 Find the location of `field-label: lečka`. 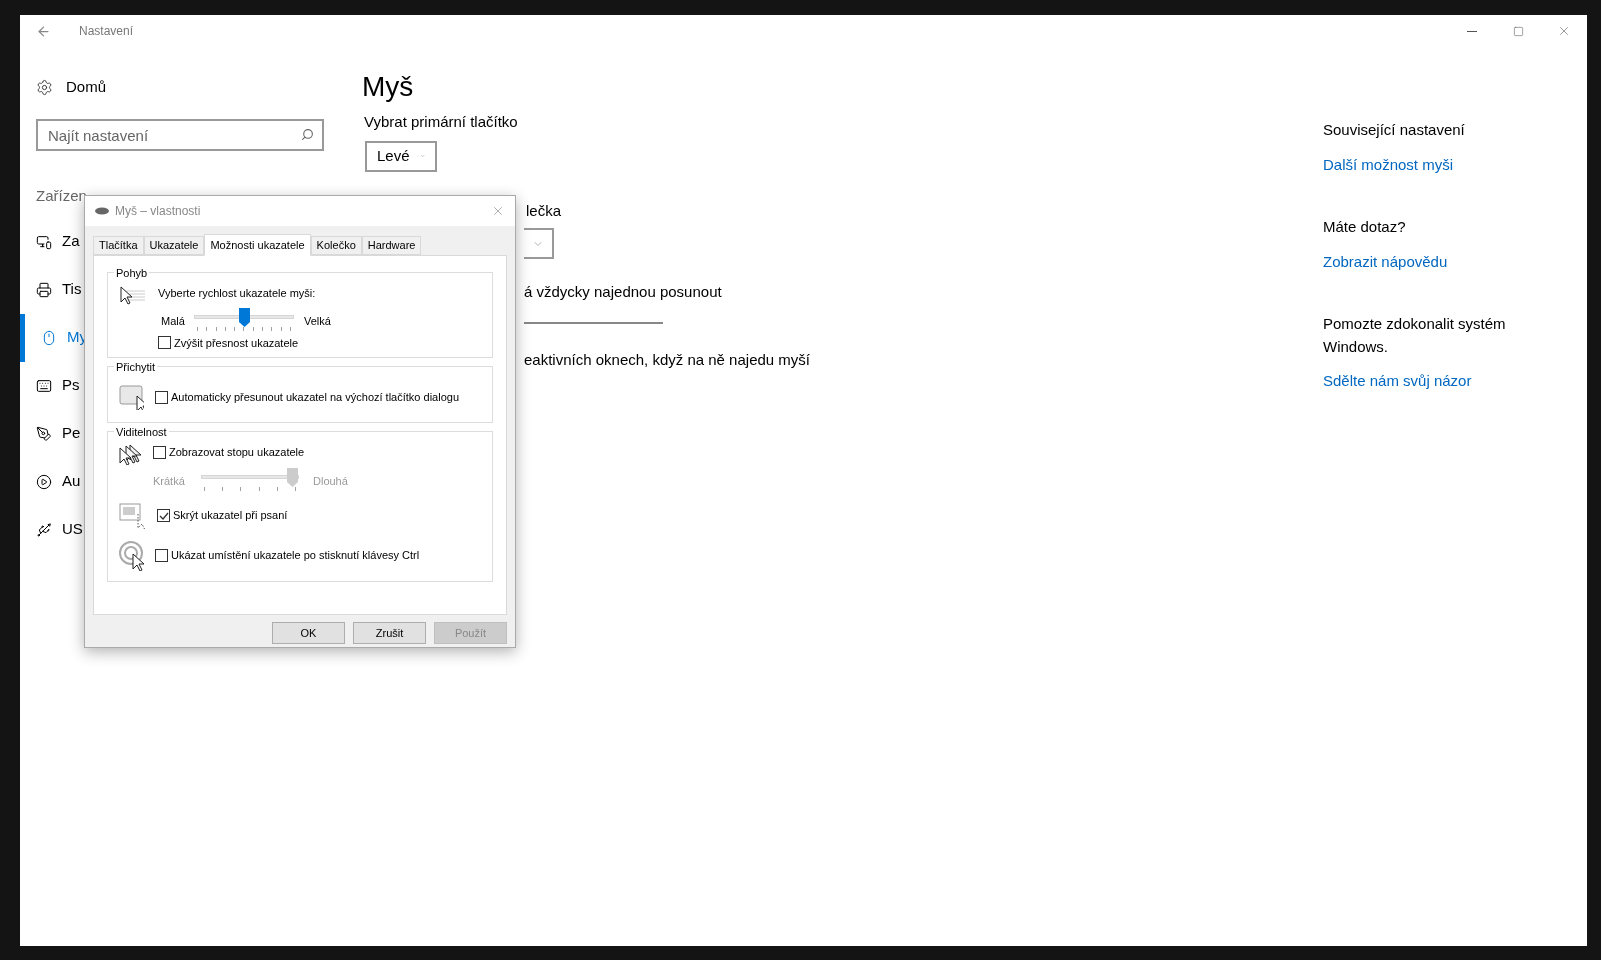

field-label: lečka is located at coordinates (544, 210).